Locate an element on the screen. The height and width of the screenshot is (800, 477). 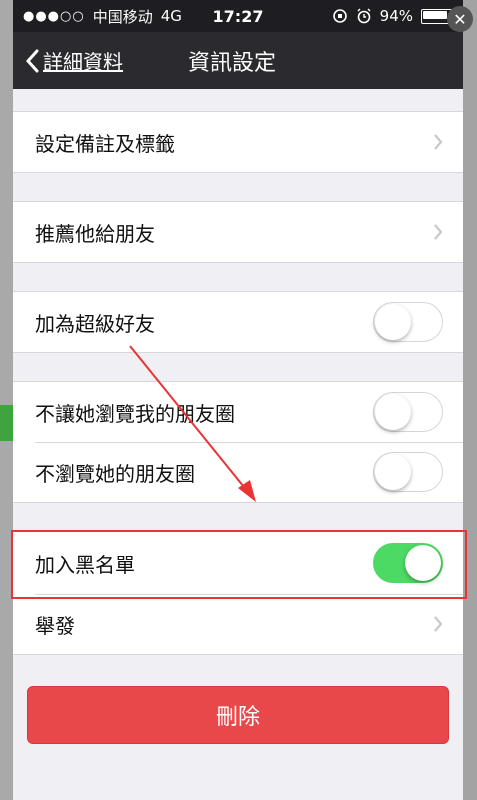
blacklist-label: 加入黑名單 is located at coordinates (85, 564).